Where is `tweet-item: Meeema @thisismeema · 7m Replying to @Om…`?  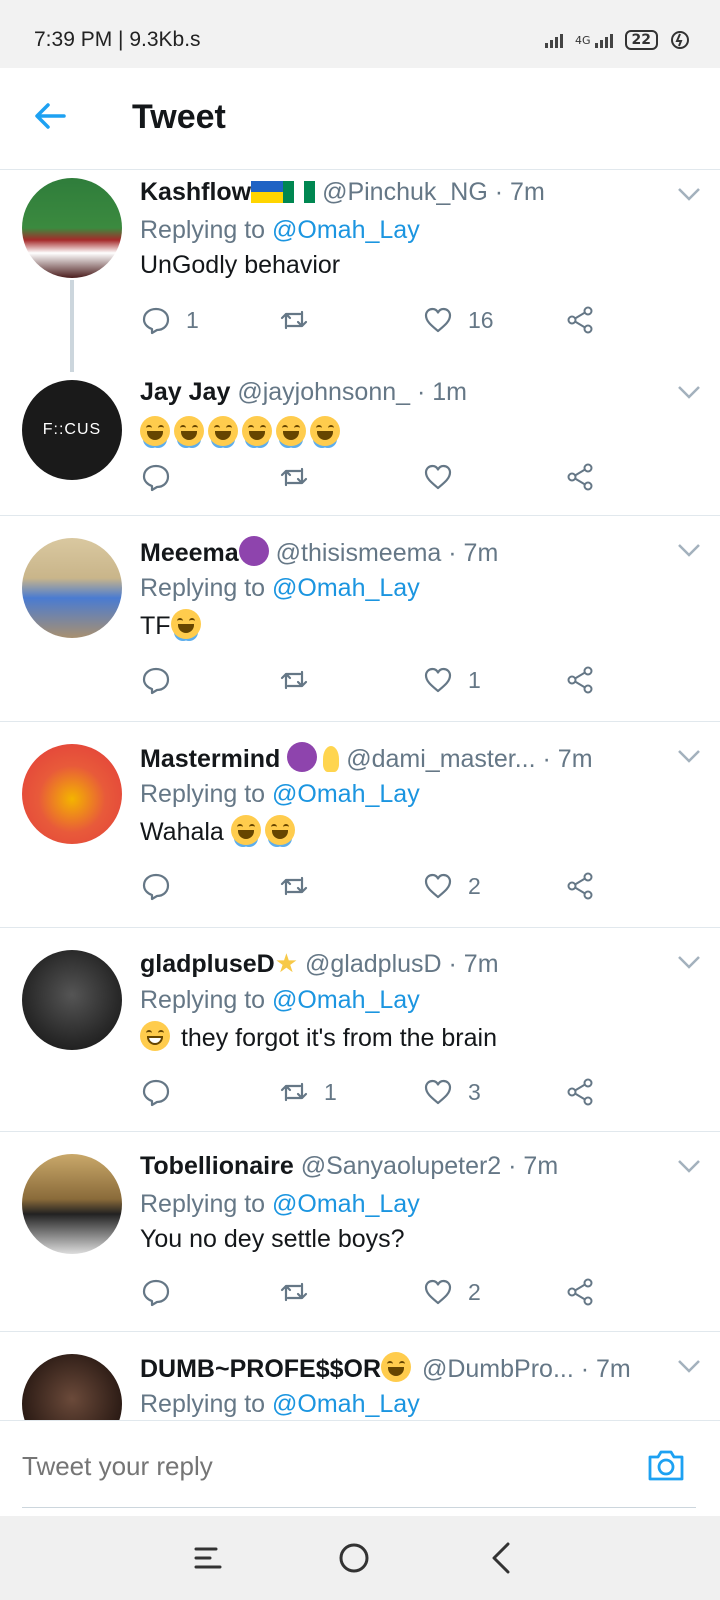 tweet-item: Meeema @thisismeema · 7m Replying to @Om… is located at coordinates (360, 619).